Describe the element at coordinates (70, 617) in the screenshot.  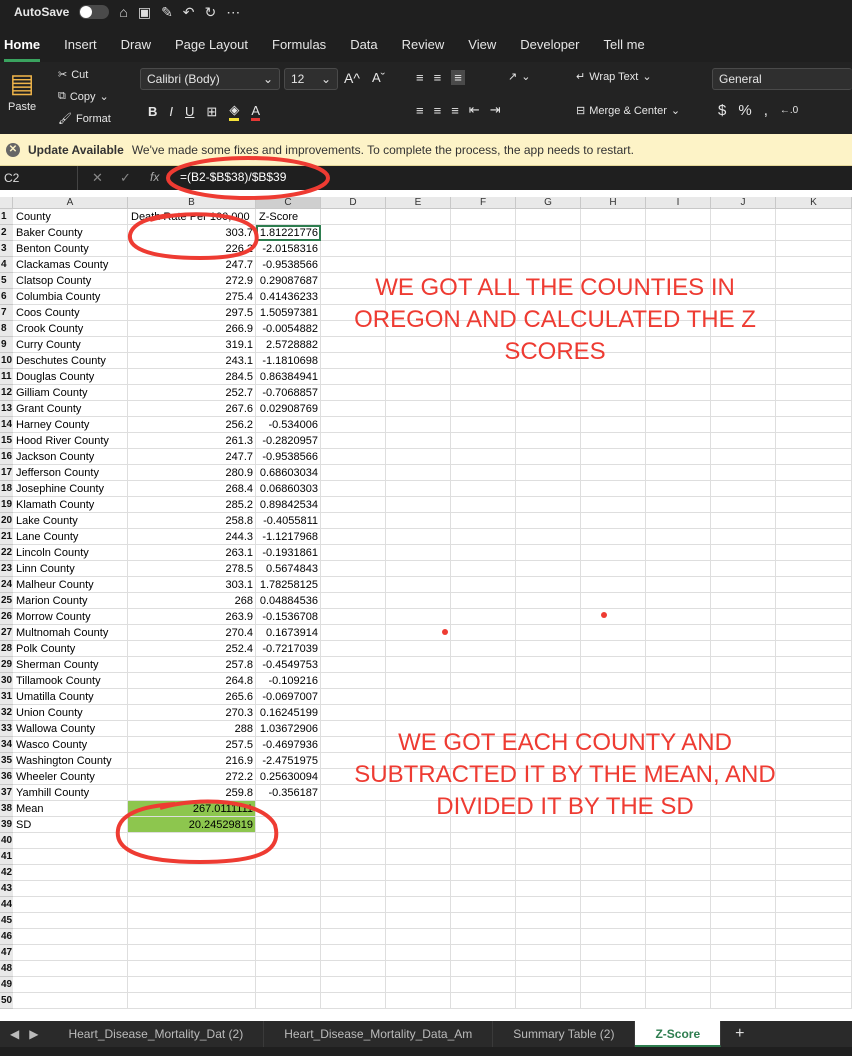
I see `county-cell: Morrow County` at that location.